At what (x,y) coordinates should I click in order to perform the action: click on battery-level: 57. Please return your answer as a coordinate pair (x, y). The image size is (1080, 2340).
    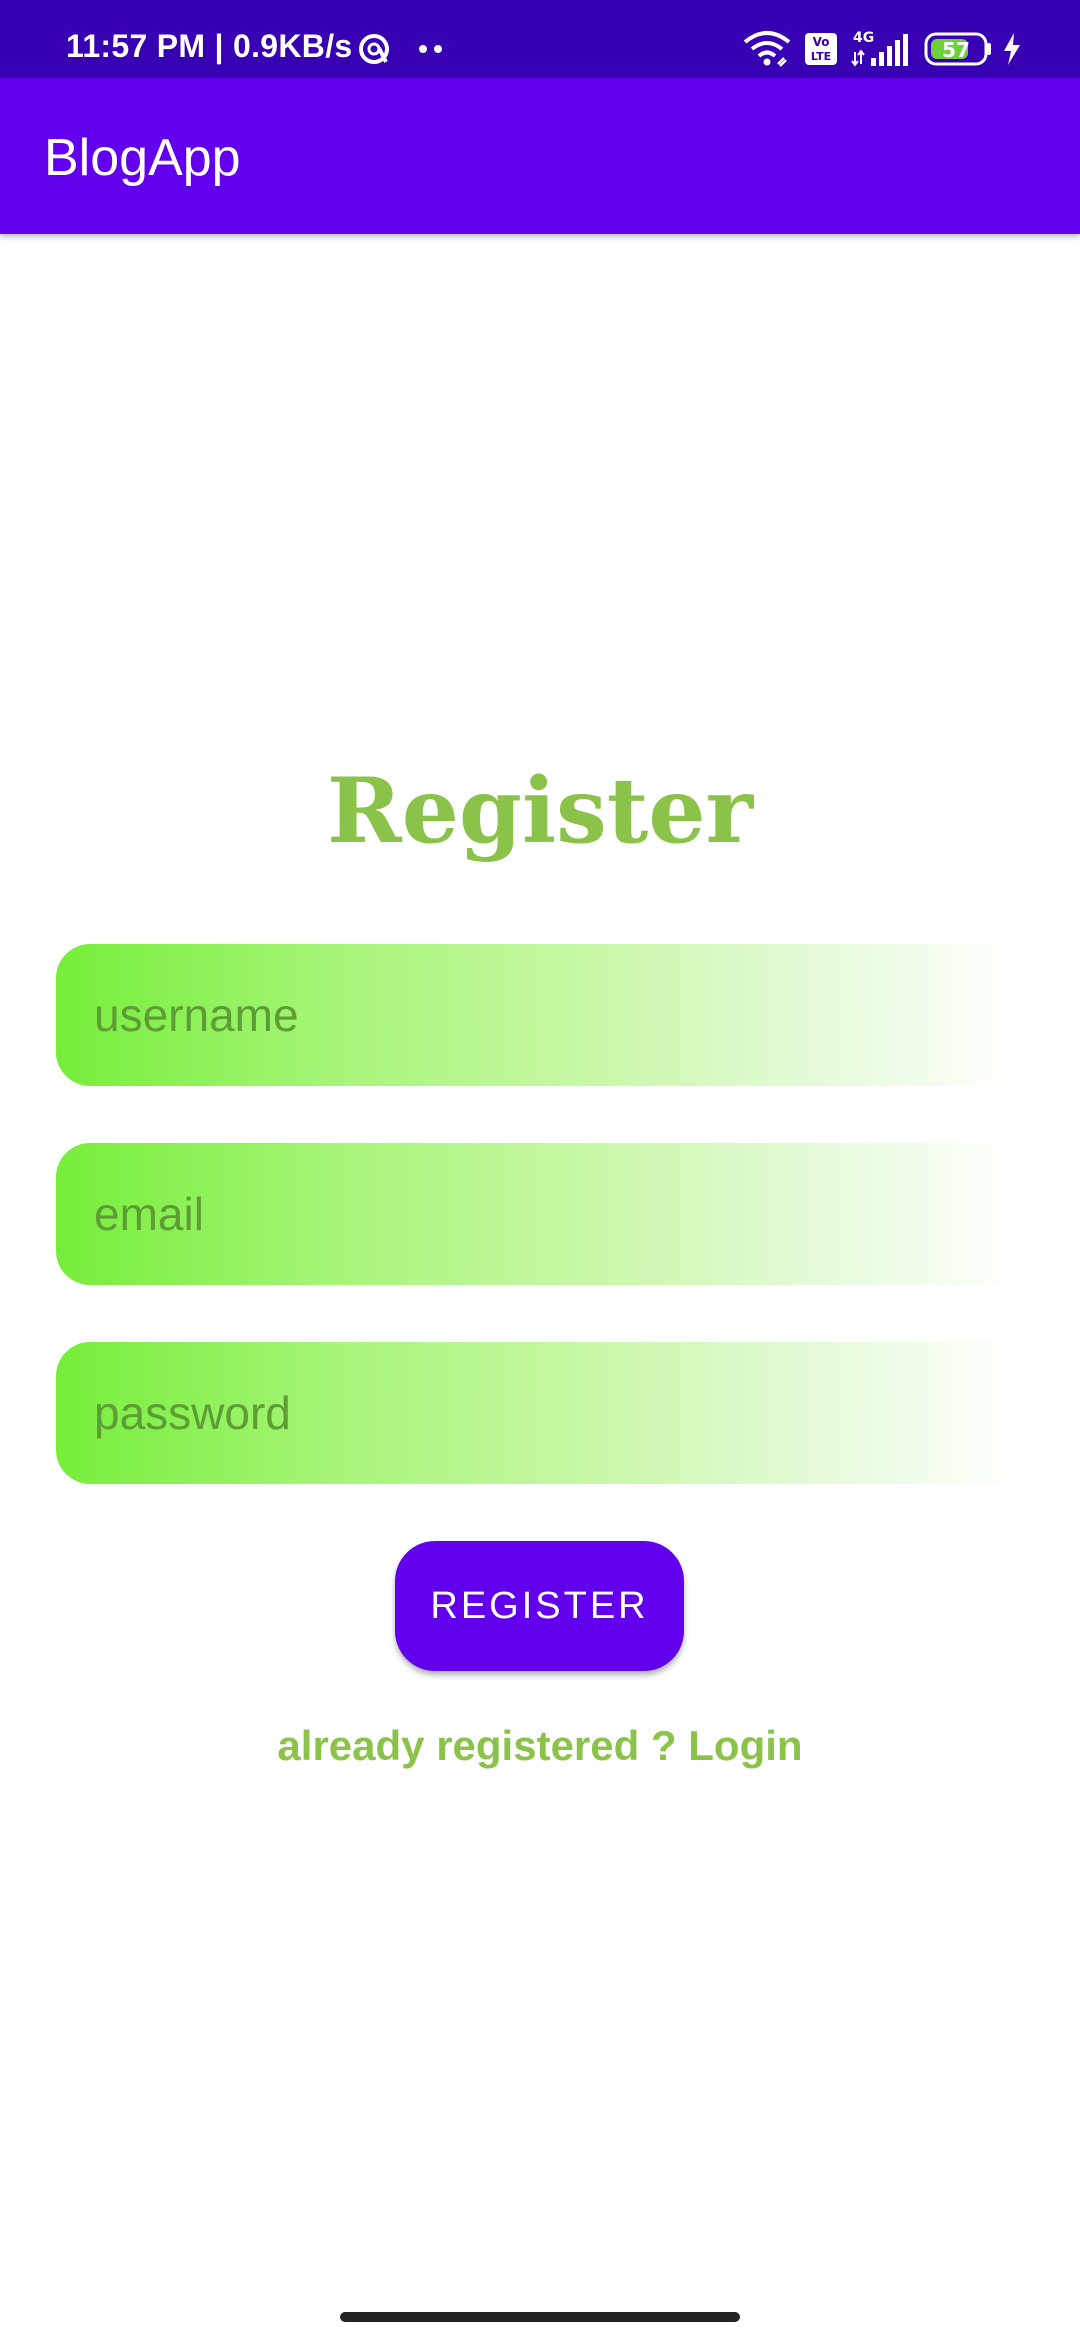
    Looking at the image, I should click on (956, 50).